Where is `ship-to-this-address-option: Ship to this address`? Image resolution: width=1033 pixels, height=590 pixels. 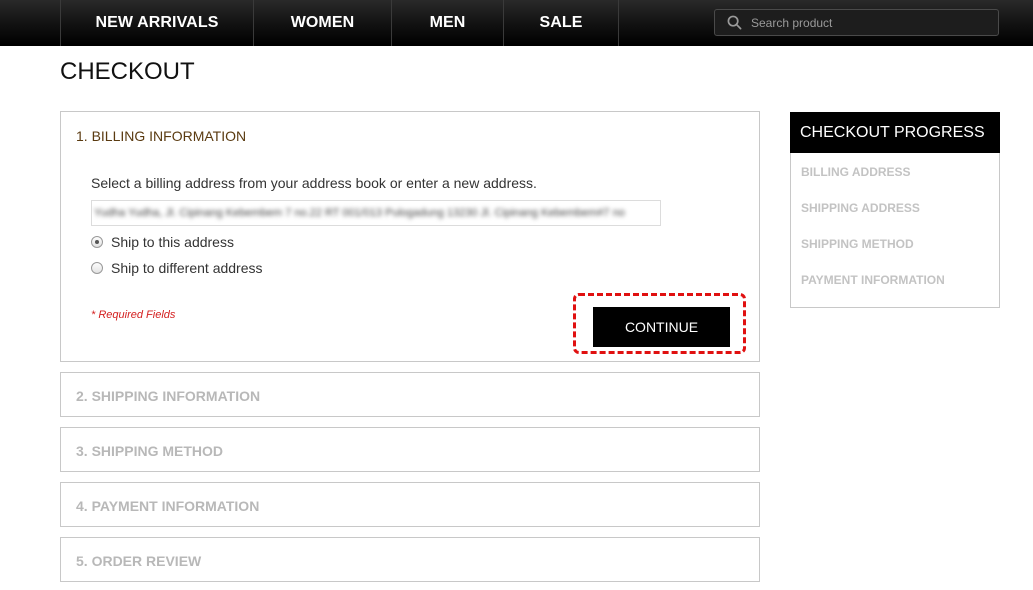
ship-to-this-address-option: Ship to this address is located at coordinates (162, 242).